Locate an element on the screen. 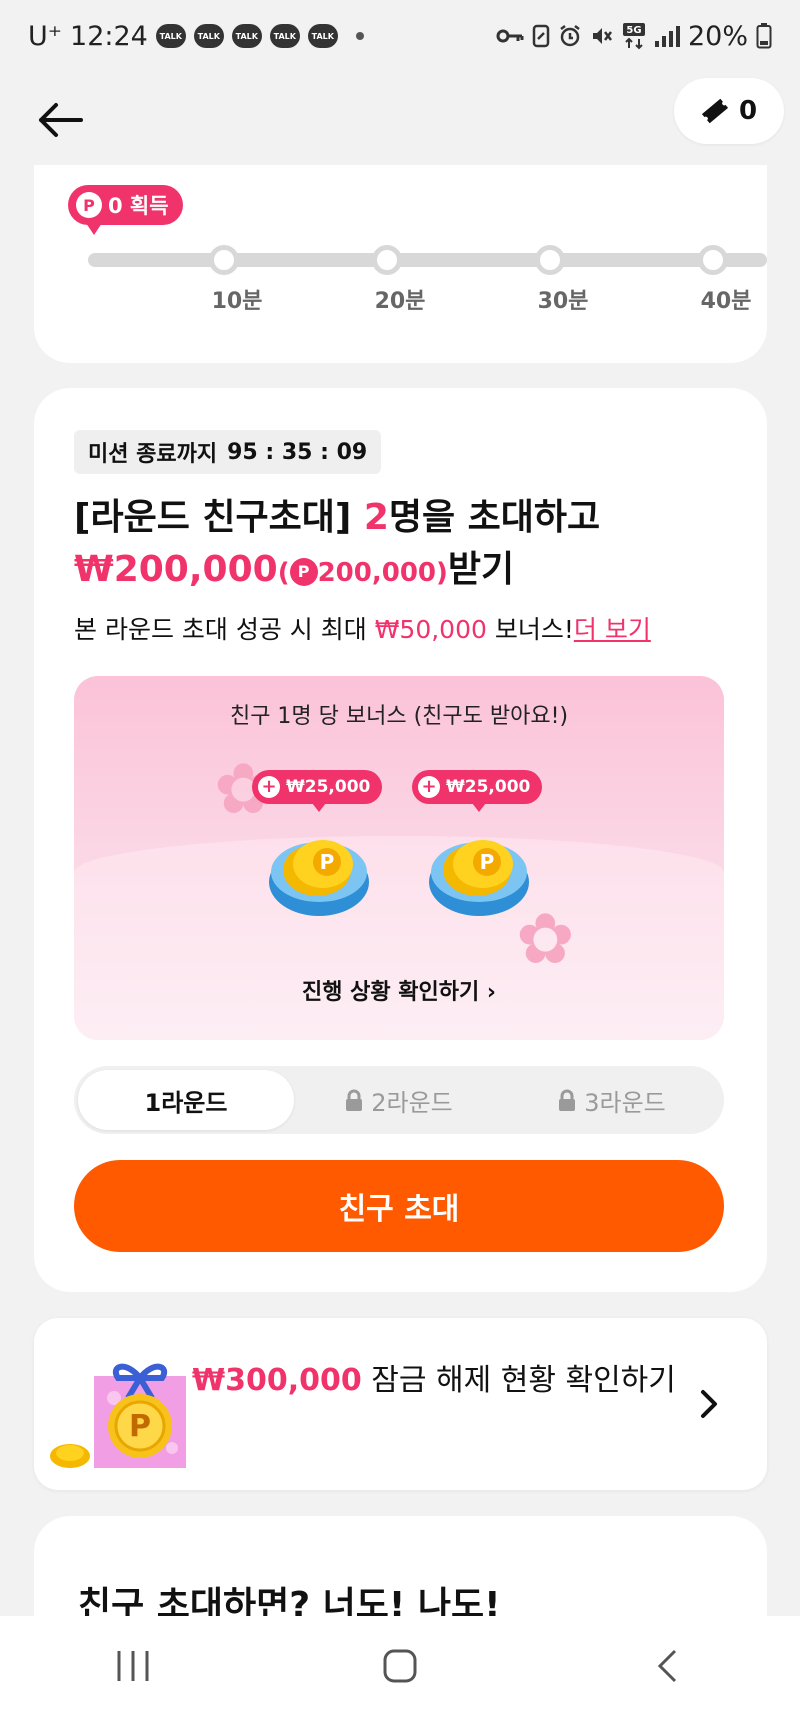 This screenshot has width=800, height=1716. mission-headline: [라운드 친구초대] 2명을 초대하고 ₩200,000(P 200,000)받기 is located at coordinates (337, 545).